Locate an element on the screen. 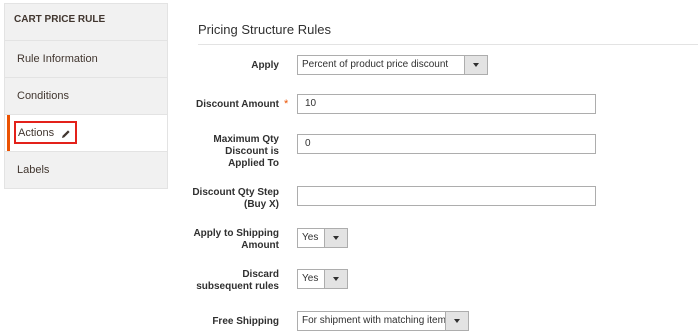 The width and height of the screenshot is (700, 336). apply-shipping-label: Apply to Shipping Amount is located at coordinates (236, 240).